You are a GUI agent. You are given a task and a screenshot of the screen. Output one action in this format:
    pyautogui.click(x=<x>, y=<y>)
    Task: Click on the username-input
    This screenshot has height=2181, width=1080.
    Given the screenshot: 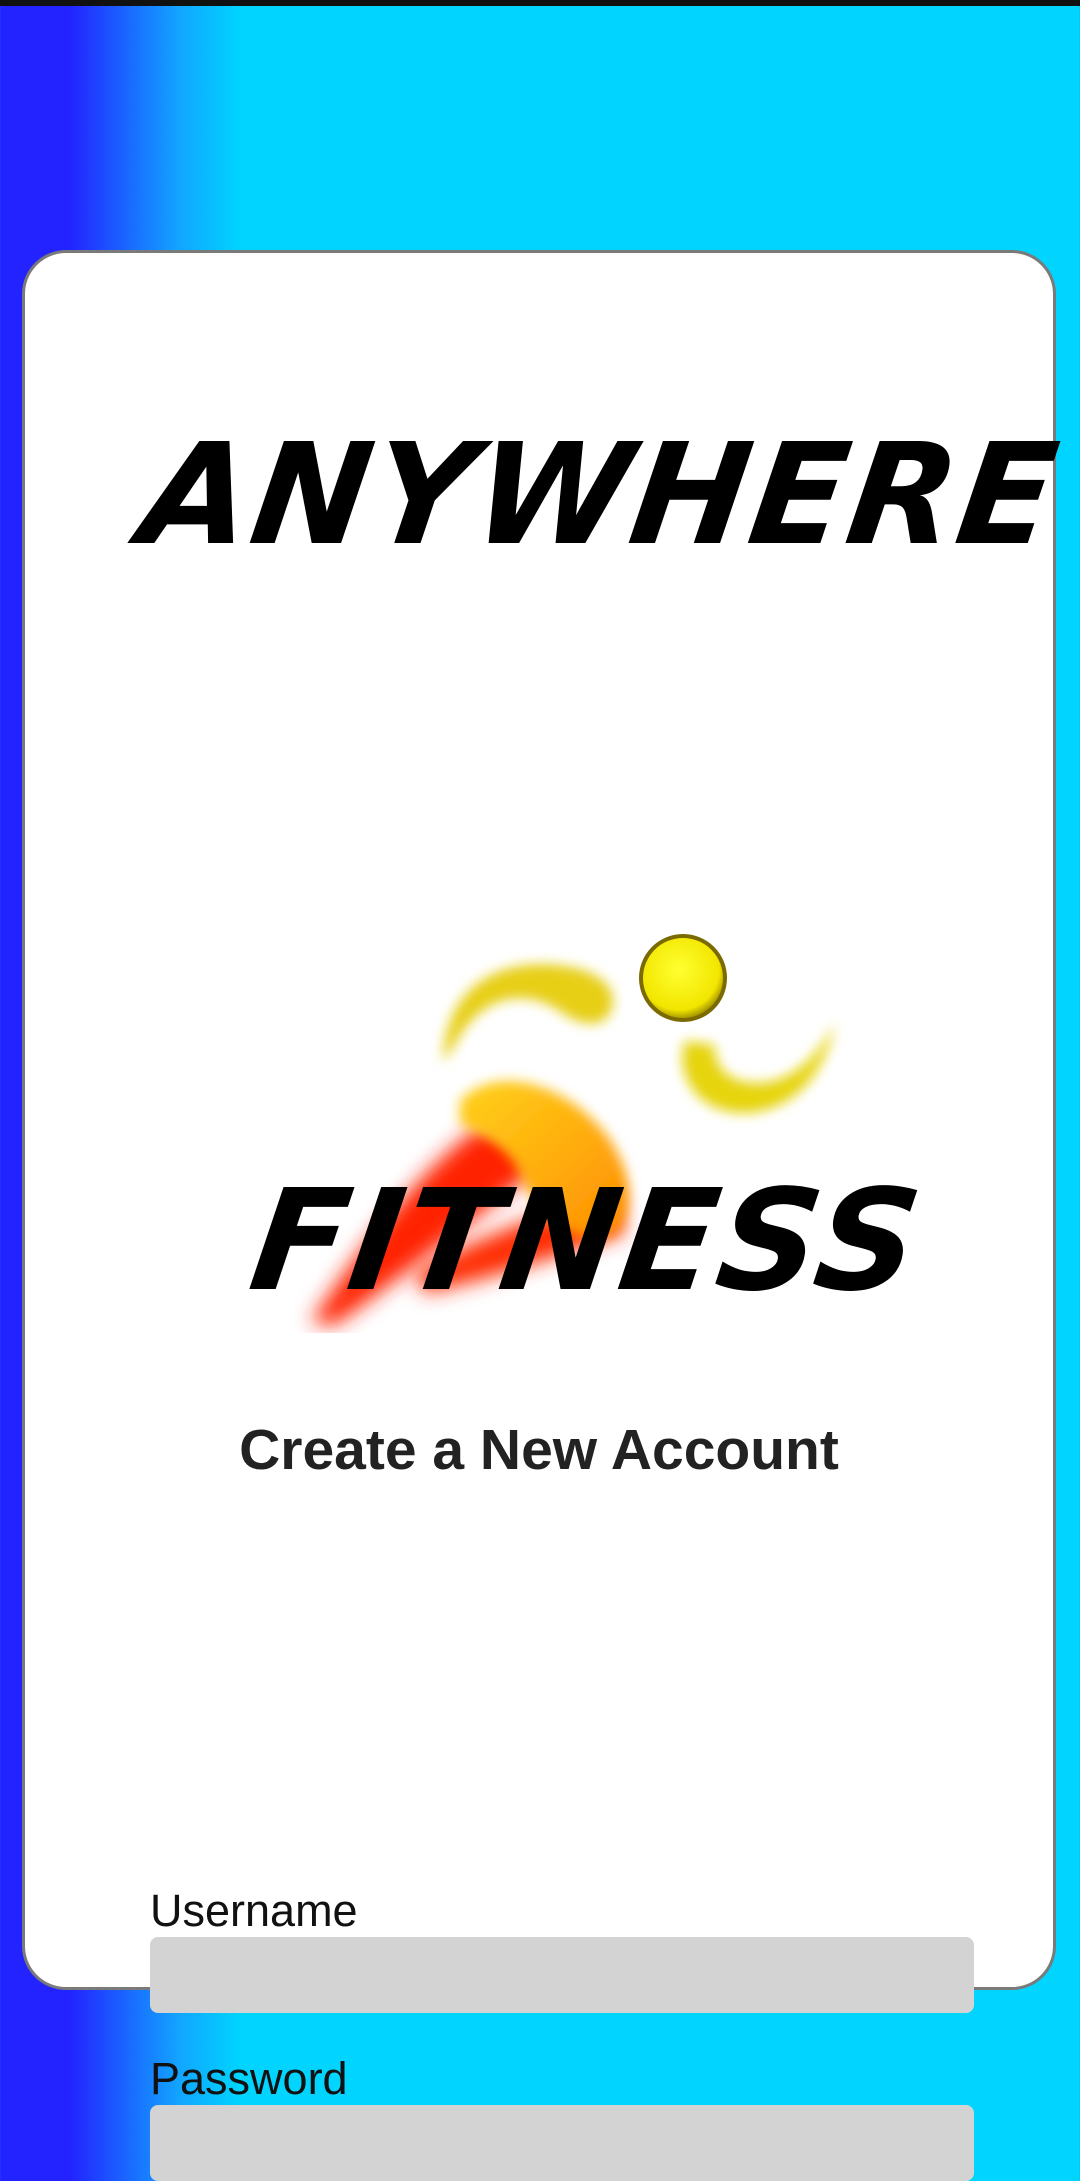 What is the action you would take?
    pyautogui.click(x=562, y=1975)
    